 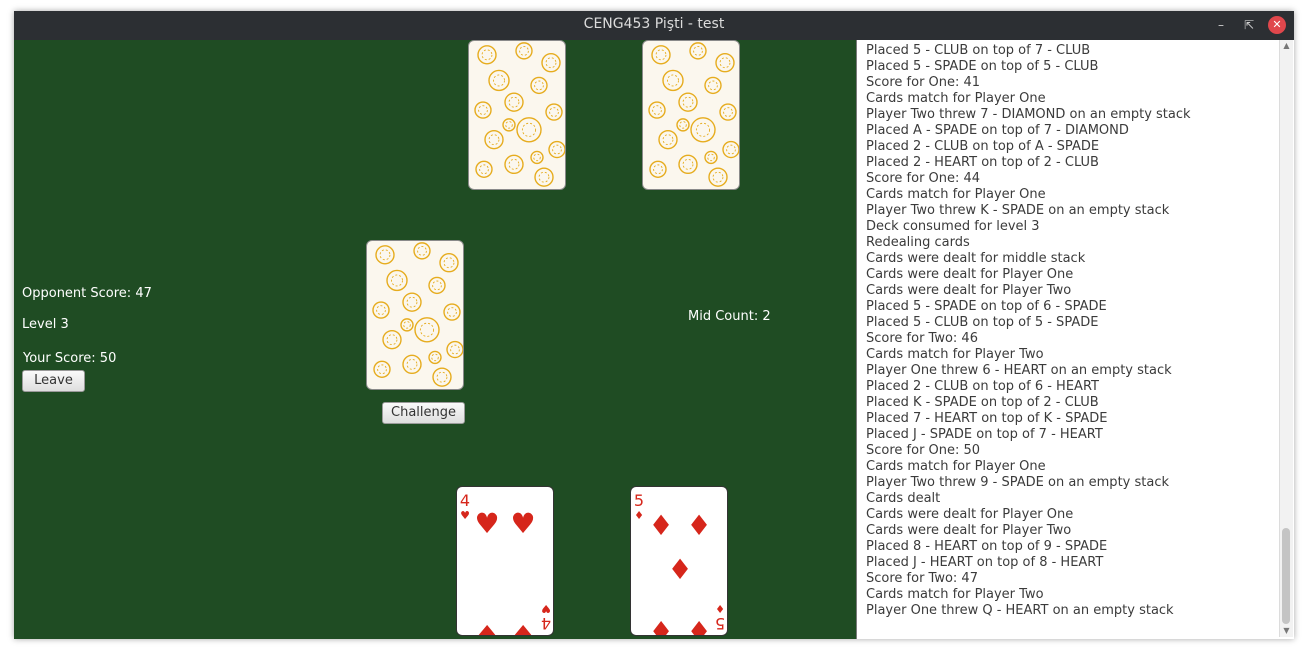 I want to click on log-line: Redealing cards, so click(x=918, y=242).